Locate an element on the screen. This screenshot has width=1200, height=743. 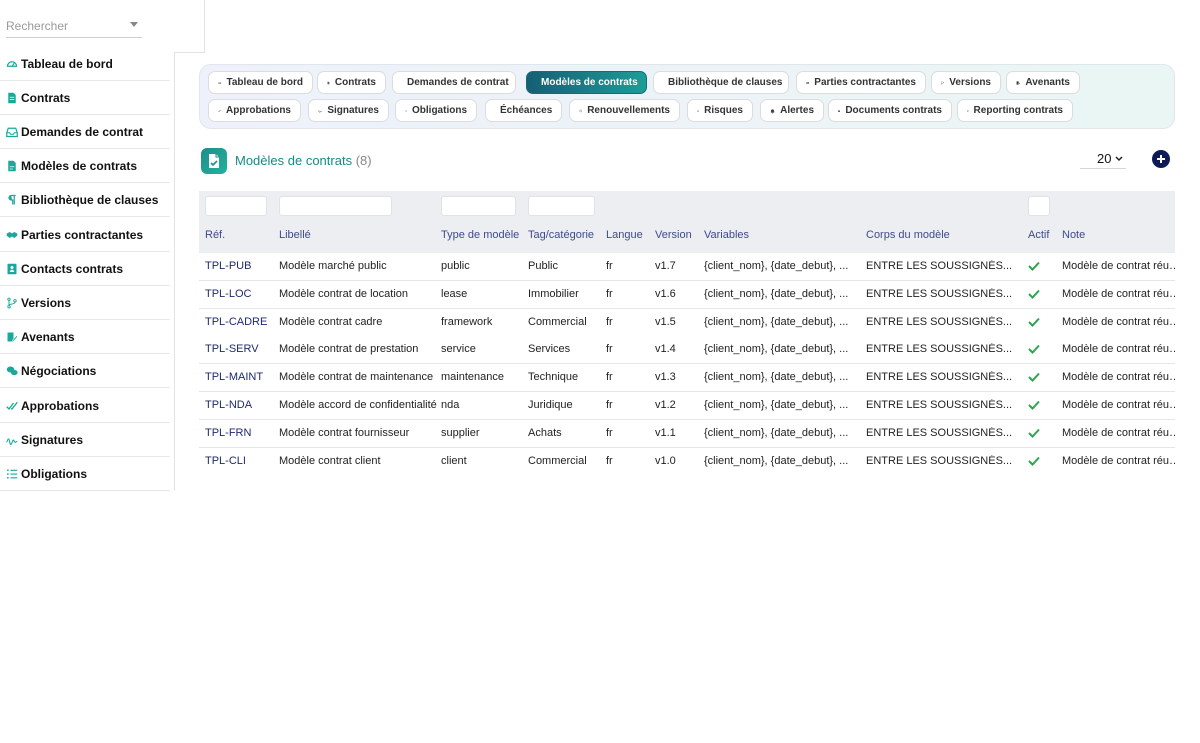
tab-tableau-de-bord: Tableau de bord is located at coordinates (260, 82).